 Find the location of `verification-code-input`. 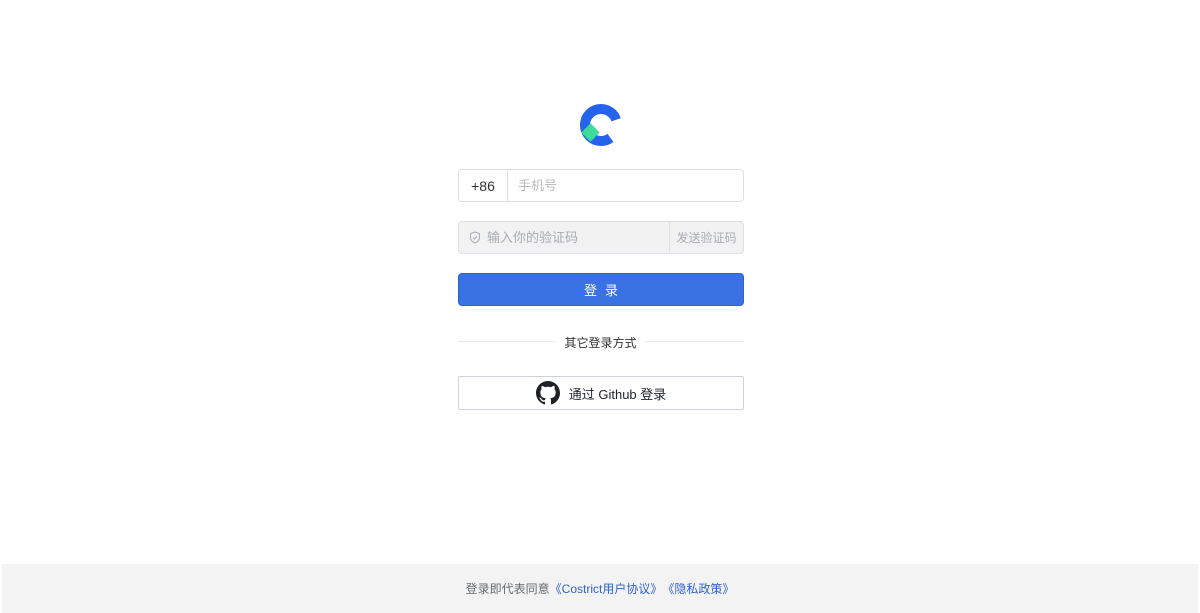

verification-code-input is located at coordinates (575, 237).